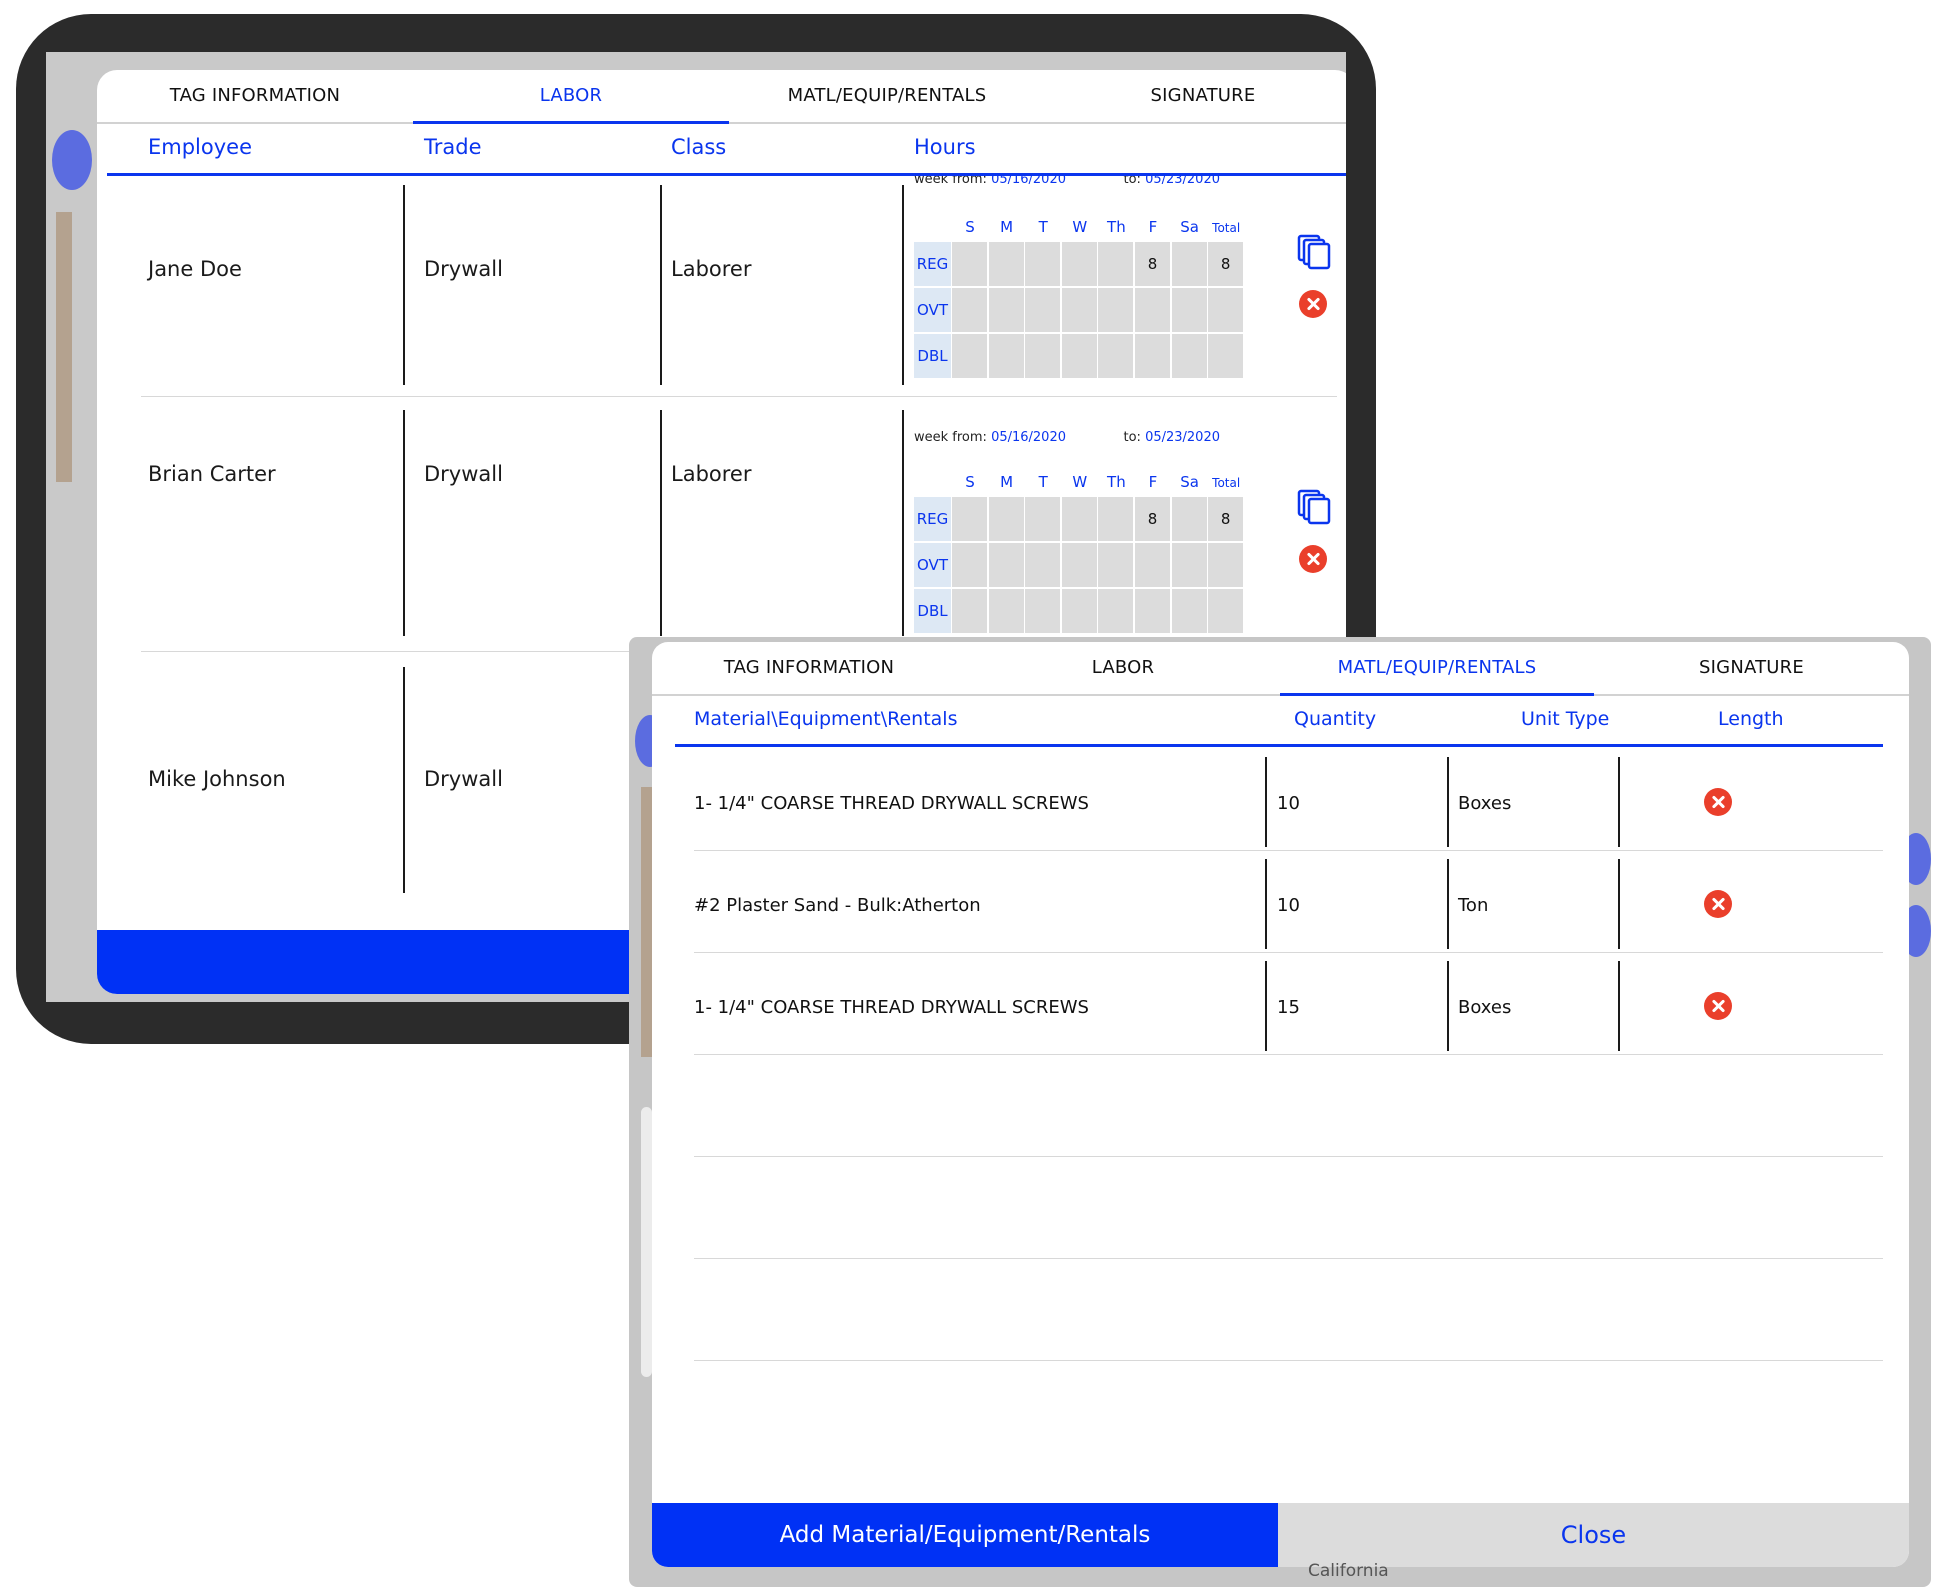  What do you see at coordinates (1593, 1535) in the screenshot?
I see `close-button: Close` at bounding box center [1593, 1535].